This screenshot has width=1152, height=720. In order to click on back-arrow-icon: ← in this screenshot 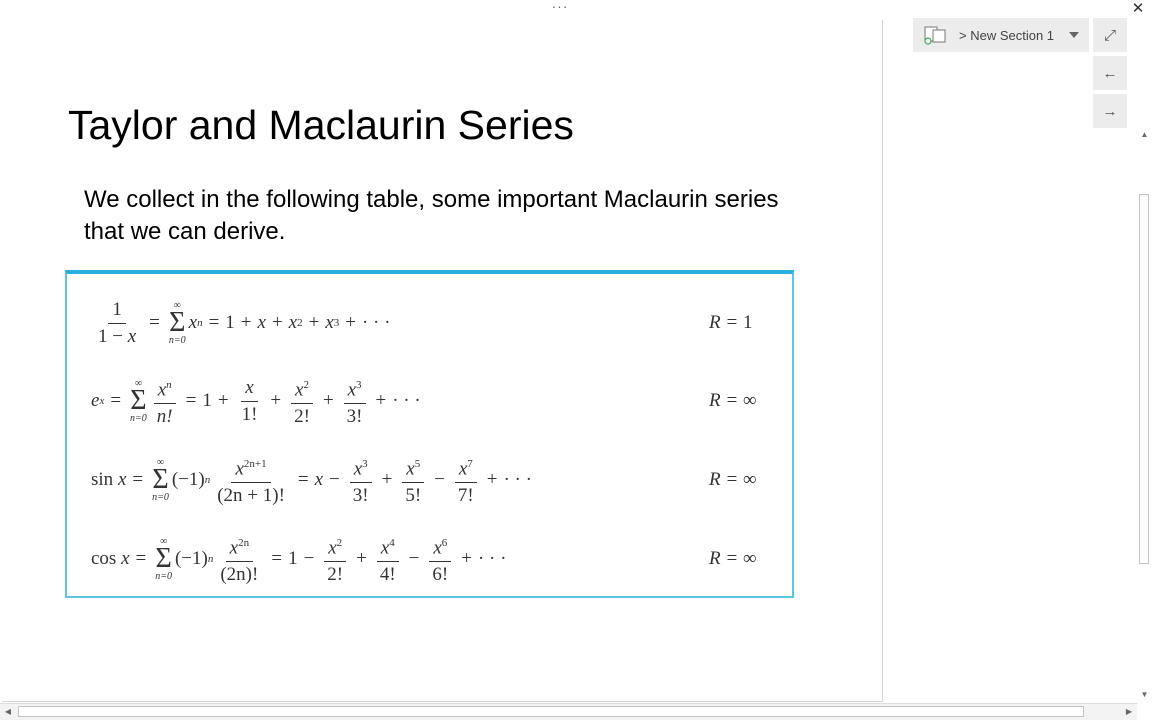, I will do `click(1110, 73)`.